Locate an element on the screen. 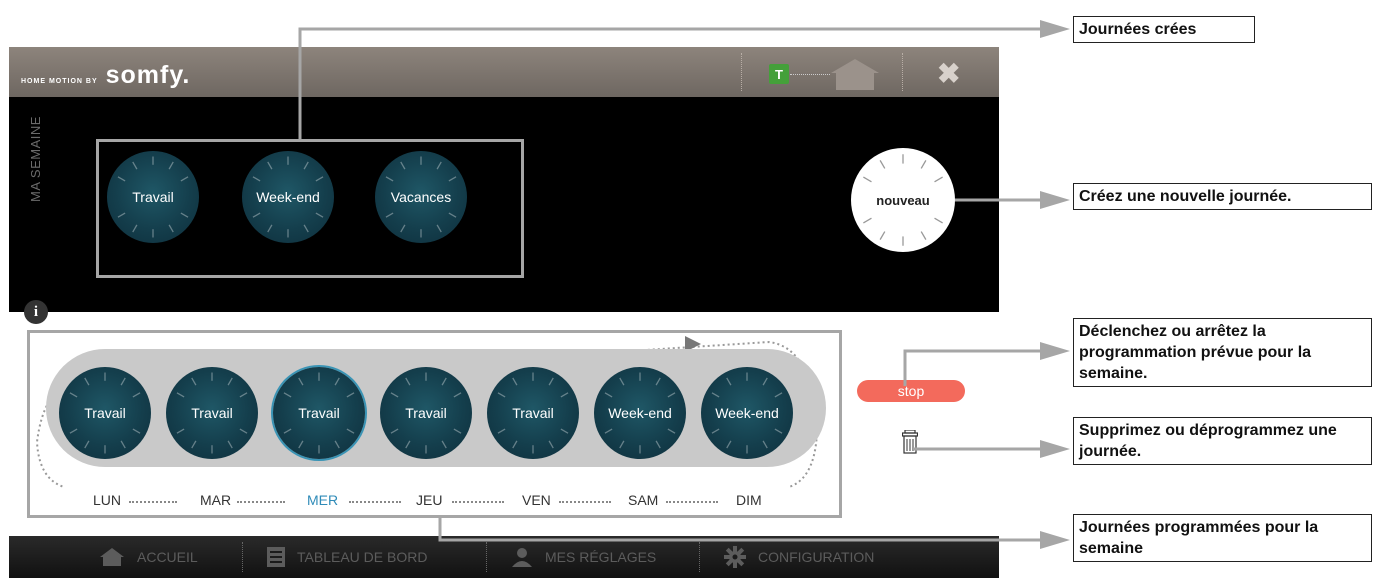 The image size is (1379, 578). new-day-label: nouveau is located at coordinates (903, 200).